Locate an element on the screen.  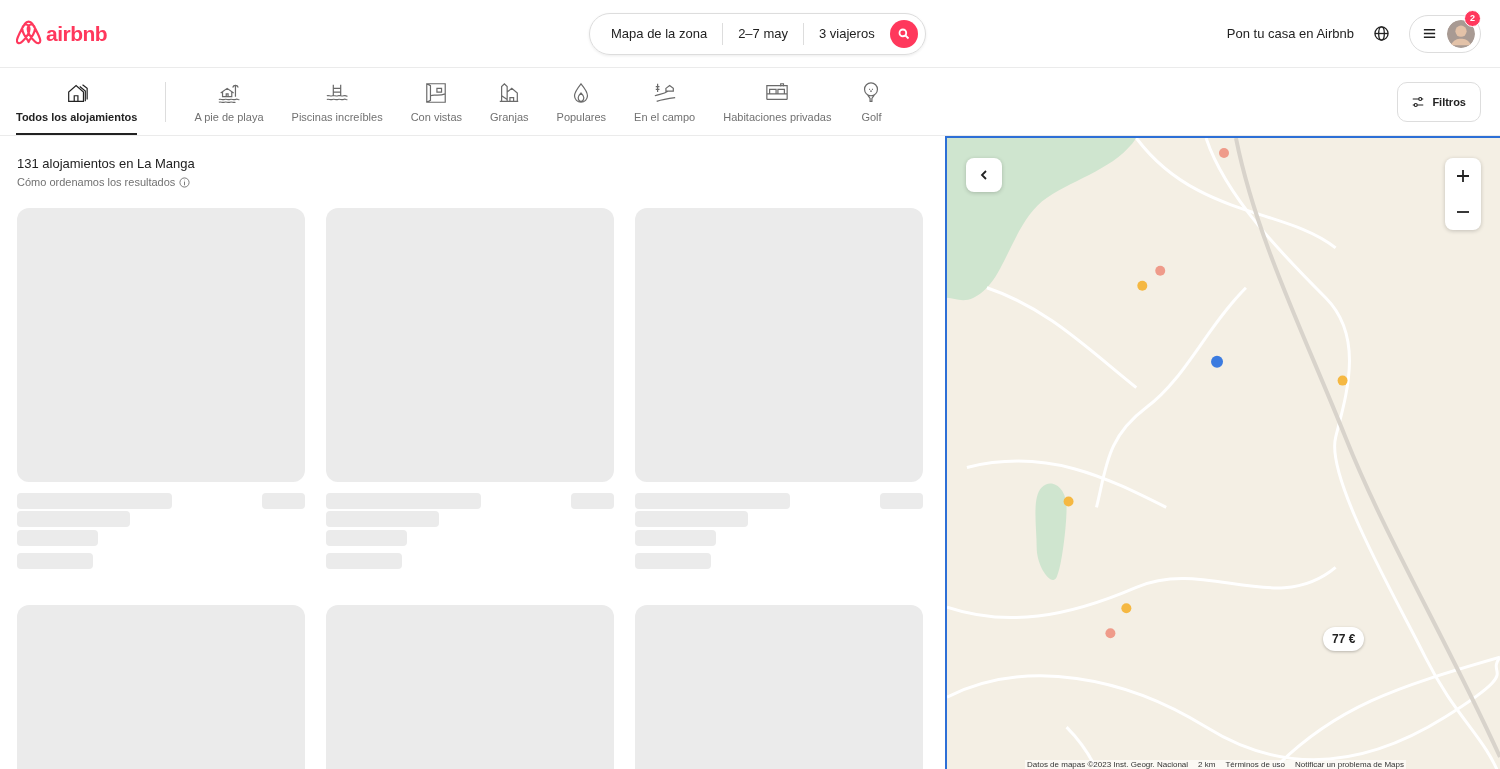
map-link: Notificar un problema de Maps is located at coordinates (1349, 764).